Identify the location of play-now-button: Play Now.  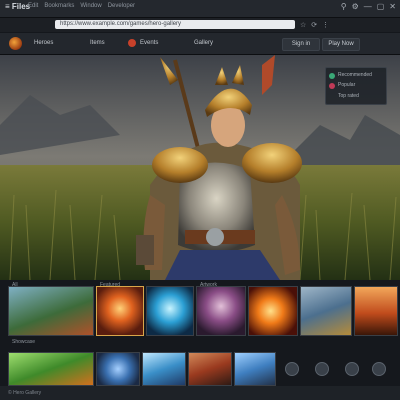
(341, 44).